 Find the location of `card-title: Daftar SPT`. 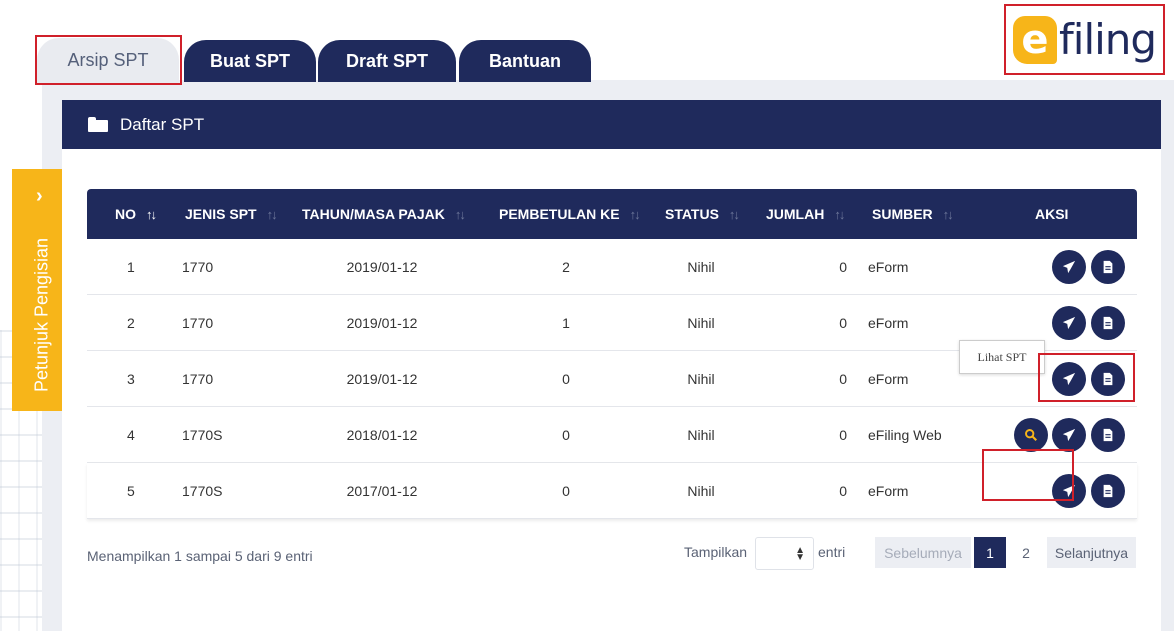

card-title: Daftar SPT is located at coordinates (162, 124).